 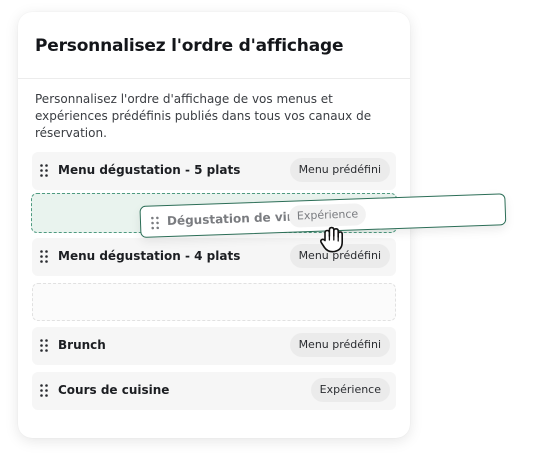 I want to click on list-item-badge: Expérience, so click(x=350, y=390).